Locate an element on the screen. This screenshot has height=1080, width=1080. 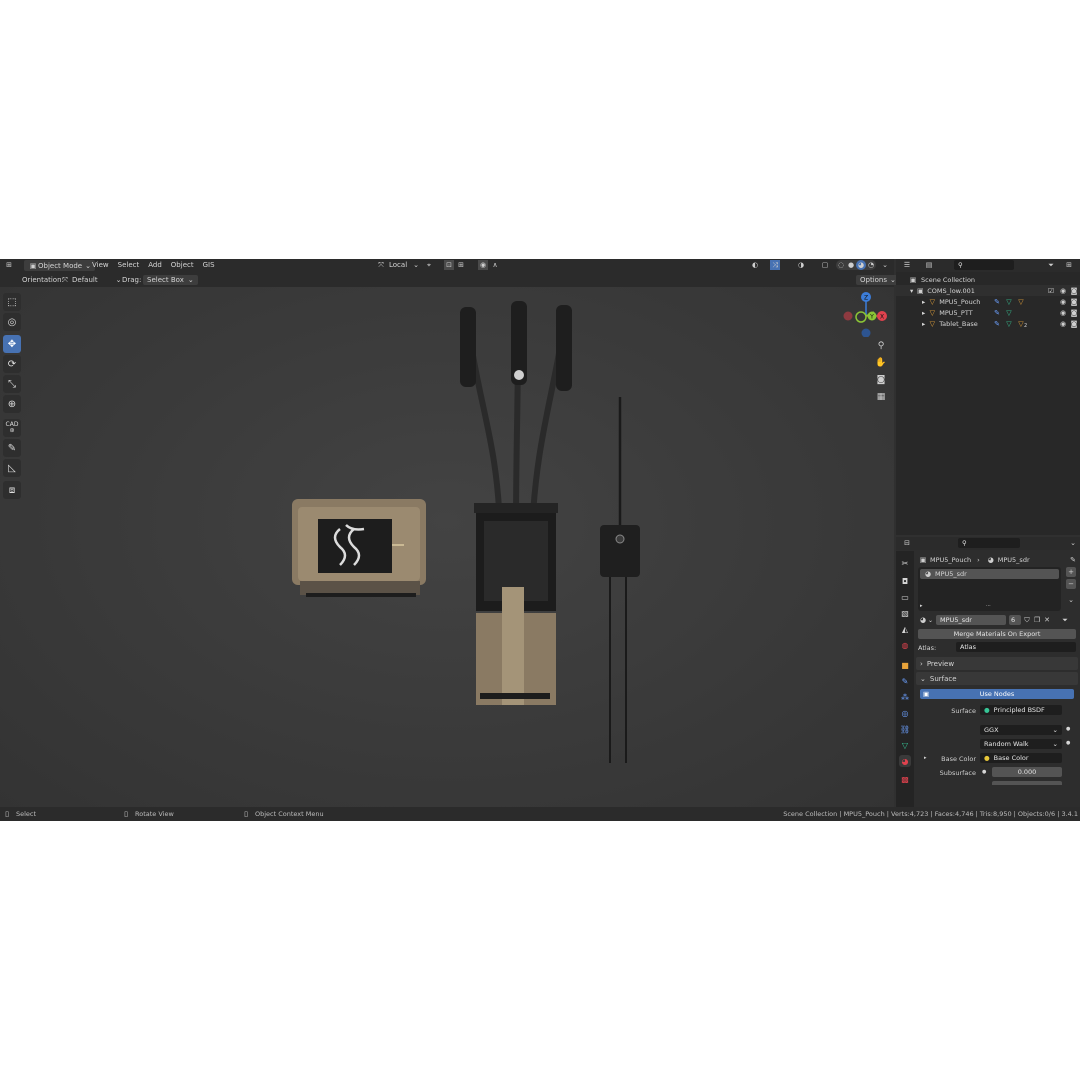
menu-object: Object is located at coordinates (182, 265).